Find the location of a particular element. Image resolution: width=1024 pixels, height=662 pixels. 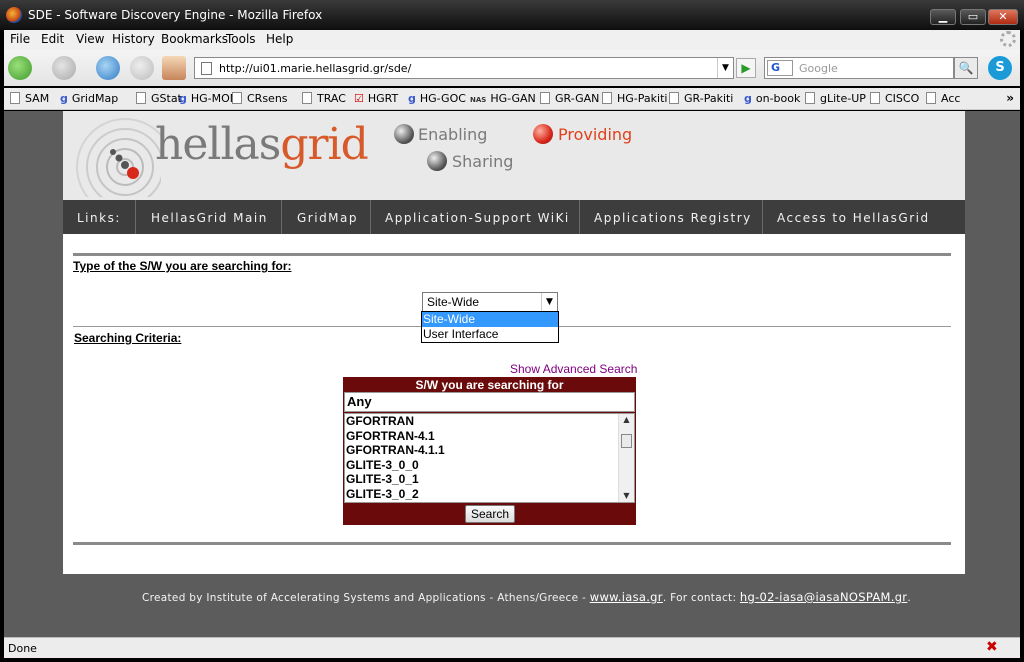

forward-icon is located at coordinates (64, 68).